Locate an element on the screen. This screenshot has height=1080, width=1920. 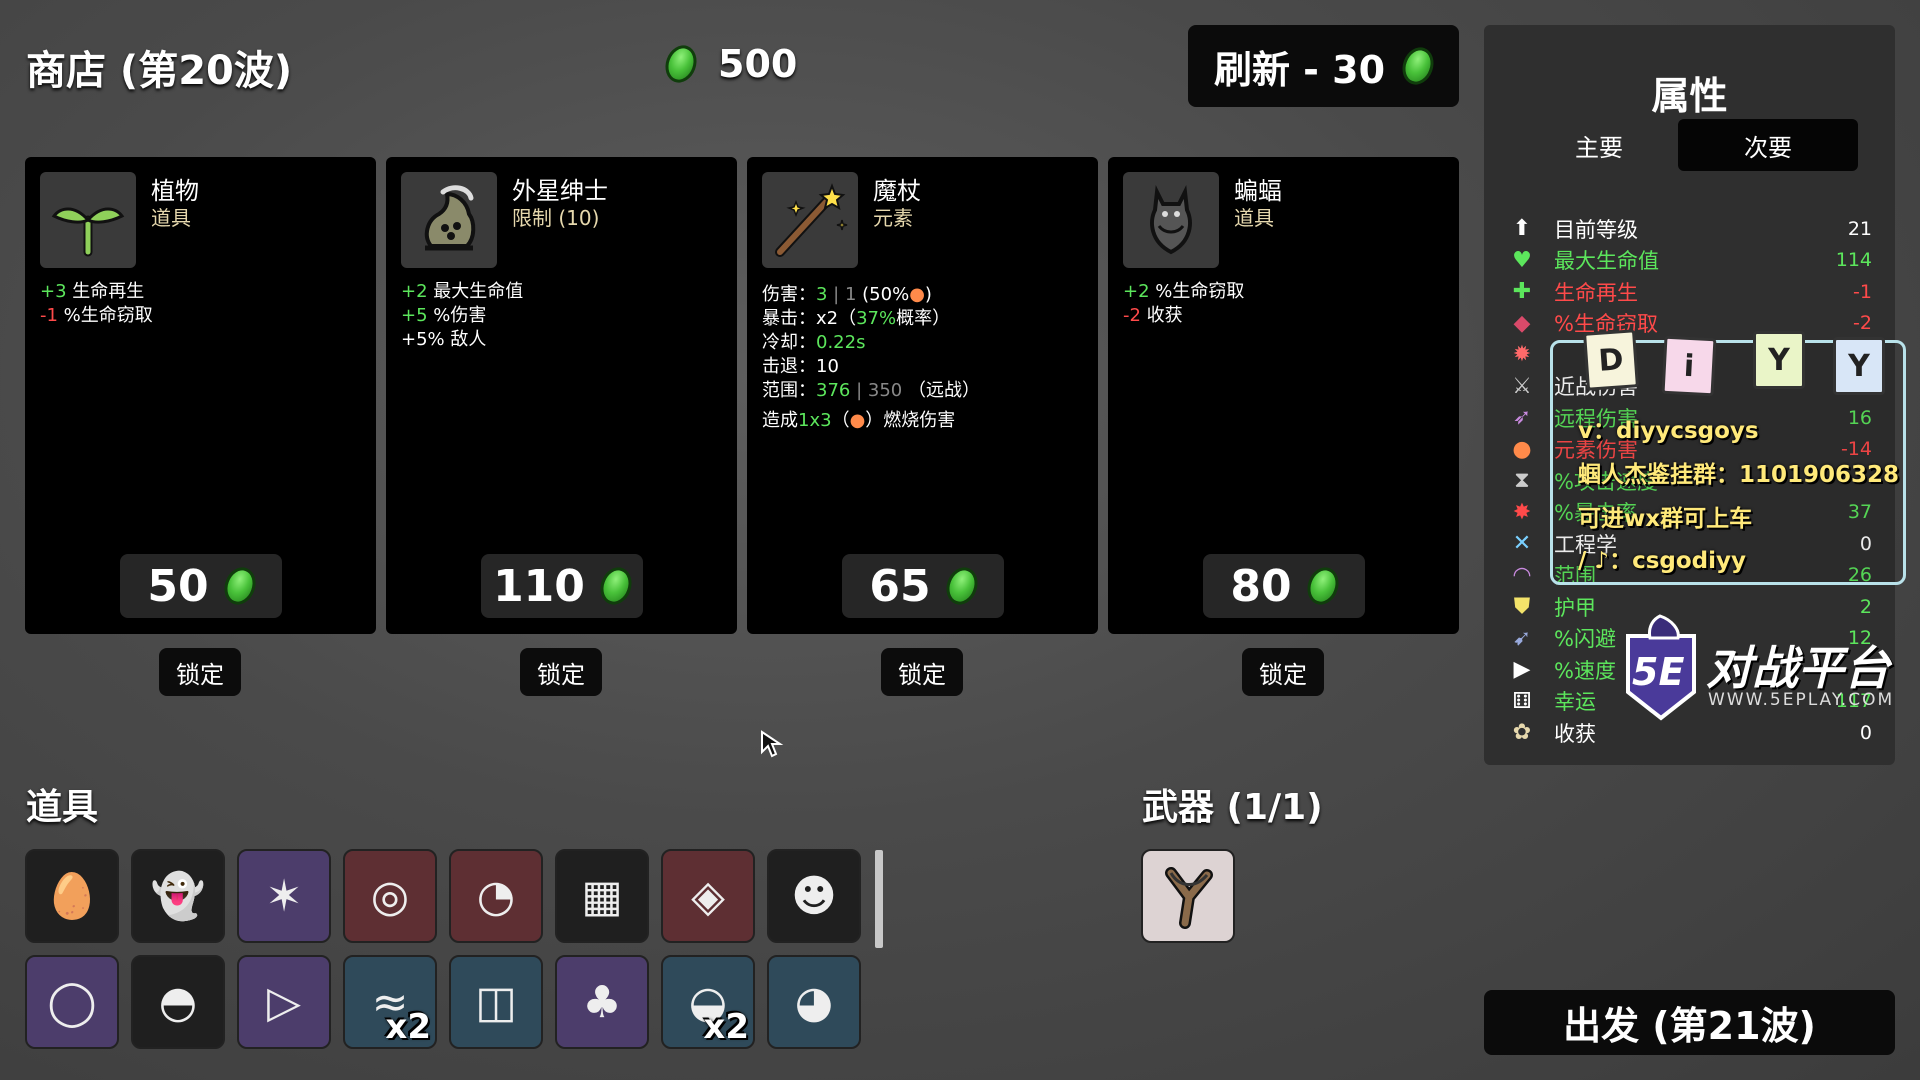
sprout-icon is located at coordinates (88, 220).